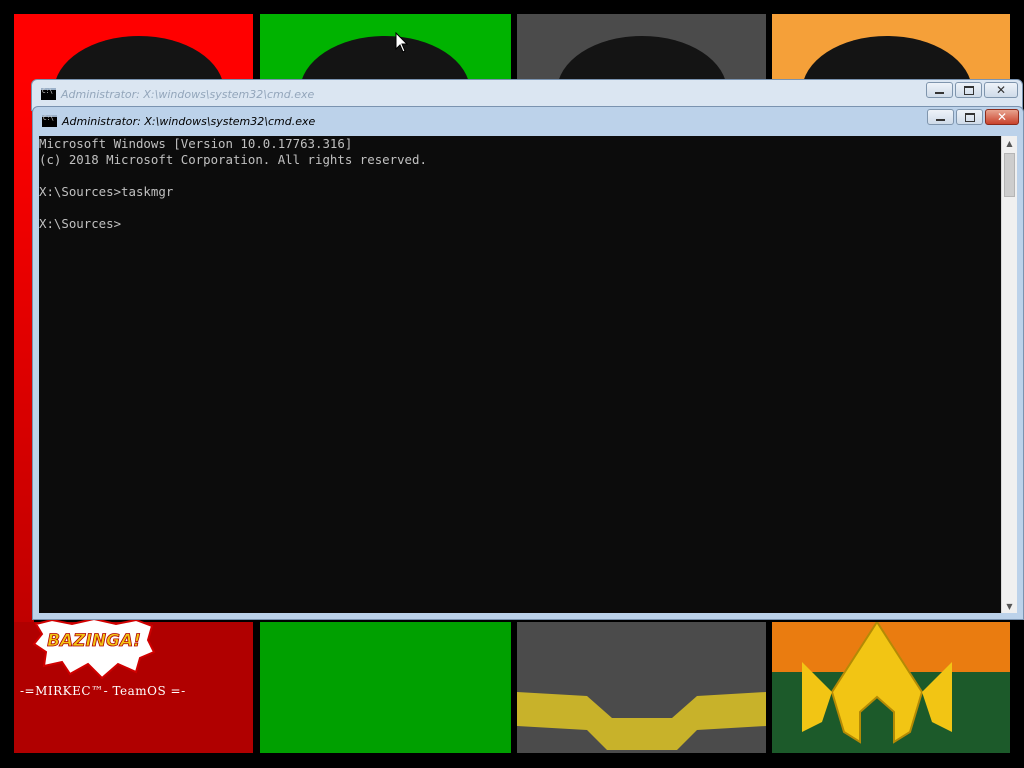 Image resolution: width=1024 pixels, height=768 pixels. I want to click on wallpaper-orange-top, so click(891, 47).